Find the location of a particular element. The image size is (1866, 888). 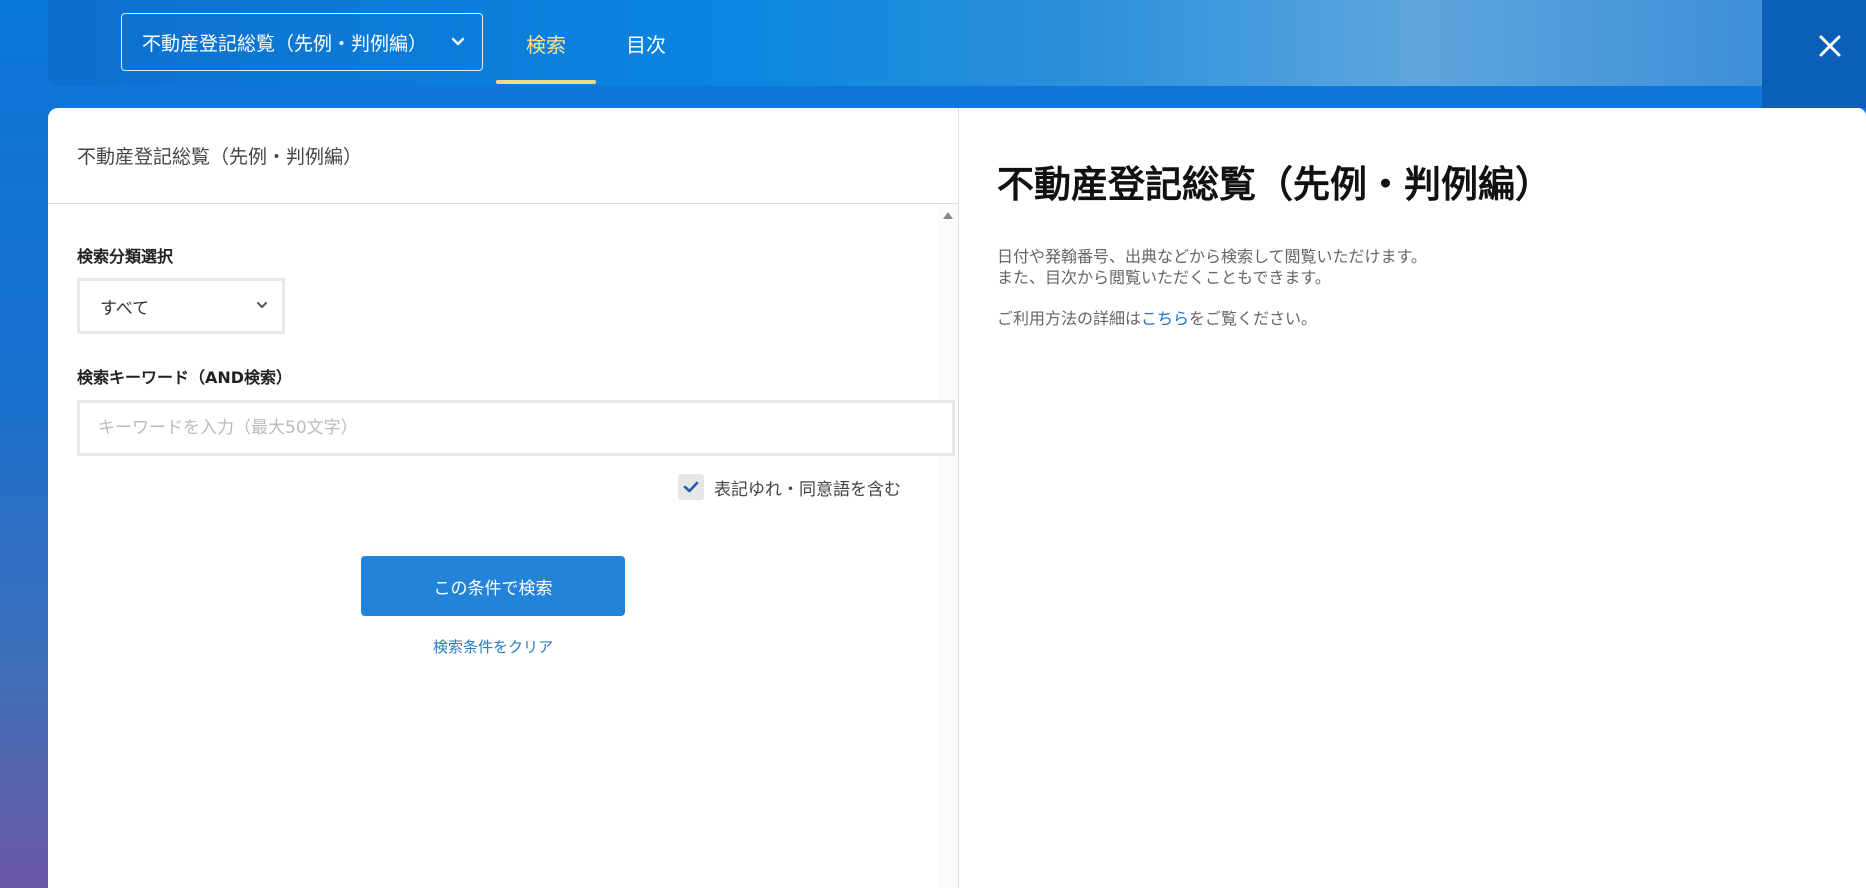

close-button is located at coordinates (1830, 46).